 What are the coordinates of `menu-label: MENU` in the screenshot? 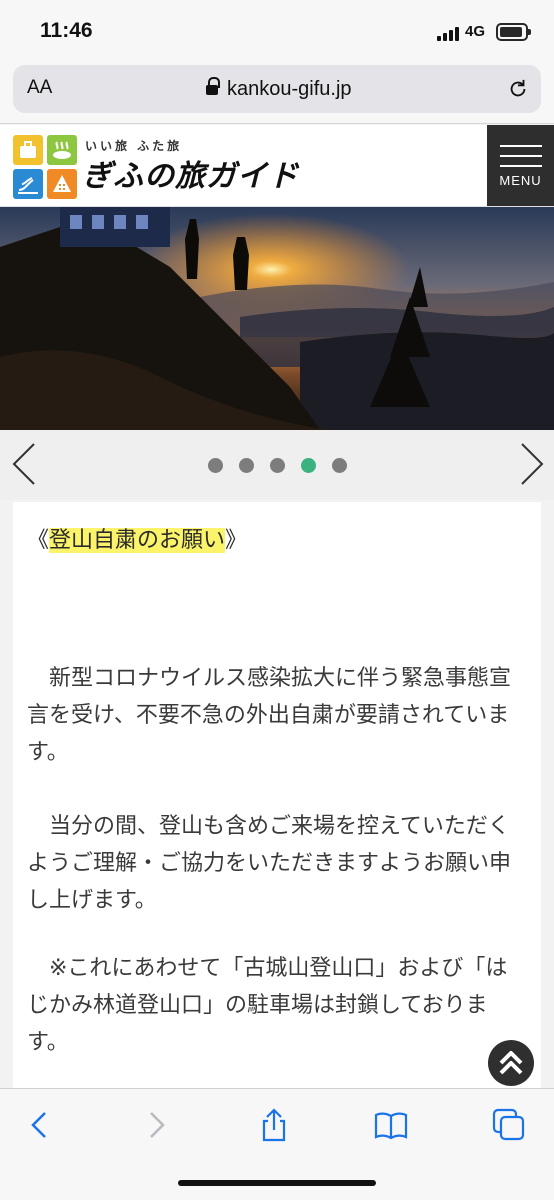 It's located at (520, 180).